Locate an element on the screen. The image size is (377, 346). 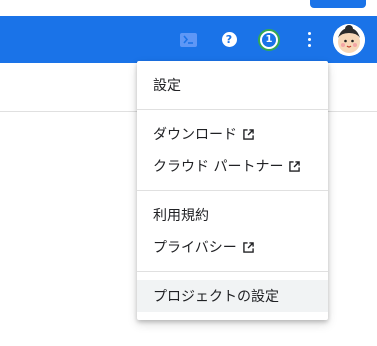
notifications-count: 1 is located at coordinates (269, 39).